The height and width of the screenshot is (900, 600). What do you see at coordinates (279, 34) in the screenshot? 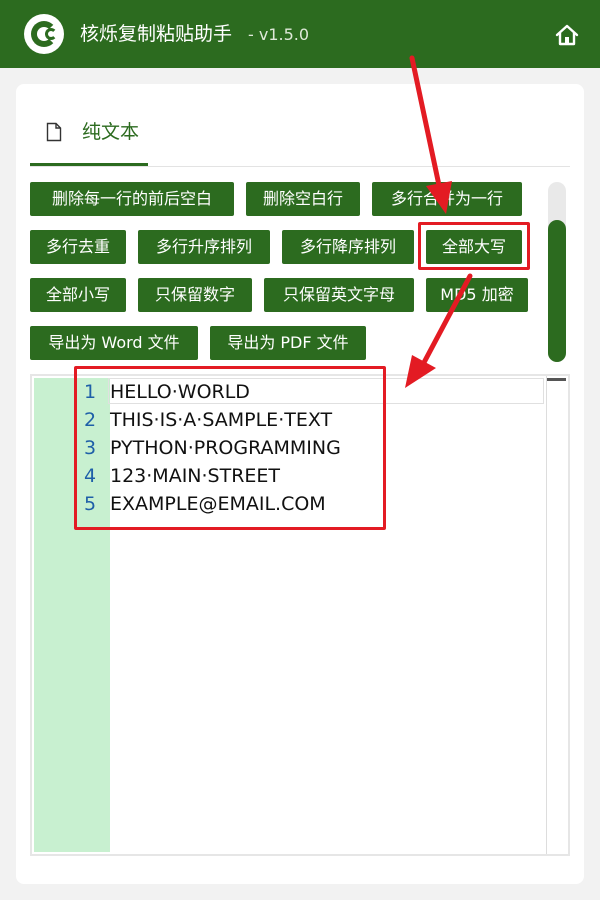
I see `app-version: - v1.5.0` at bounding box center [279, 34].